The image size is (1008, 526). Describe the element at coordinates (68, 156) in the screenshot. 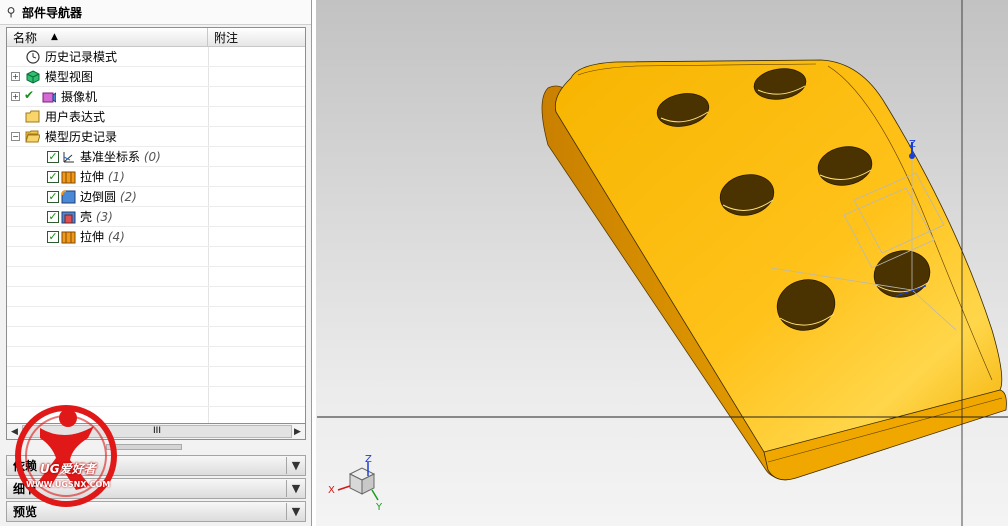

I see `datum-csys-icon` at that location.